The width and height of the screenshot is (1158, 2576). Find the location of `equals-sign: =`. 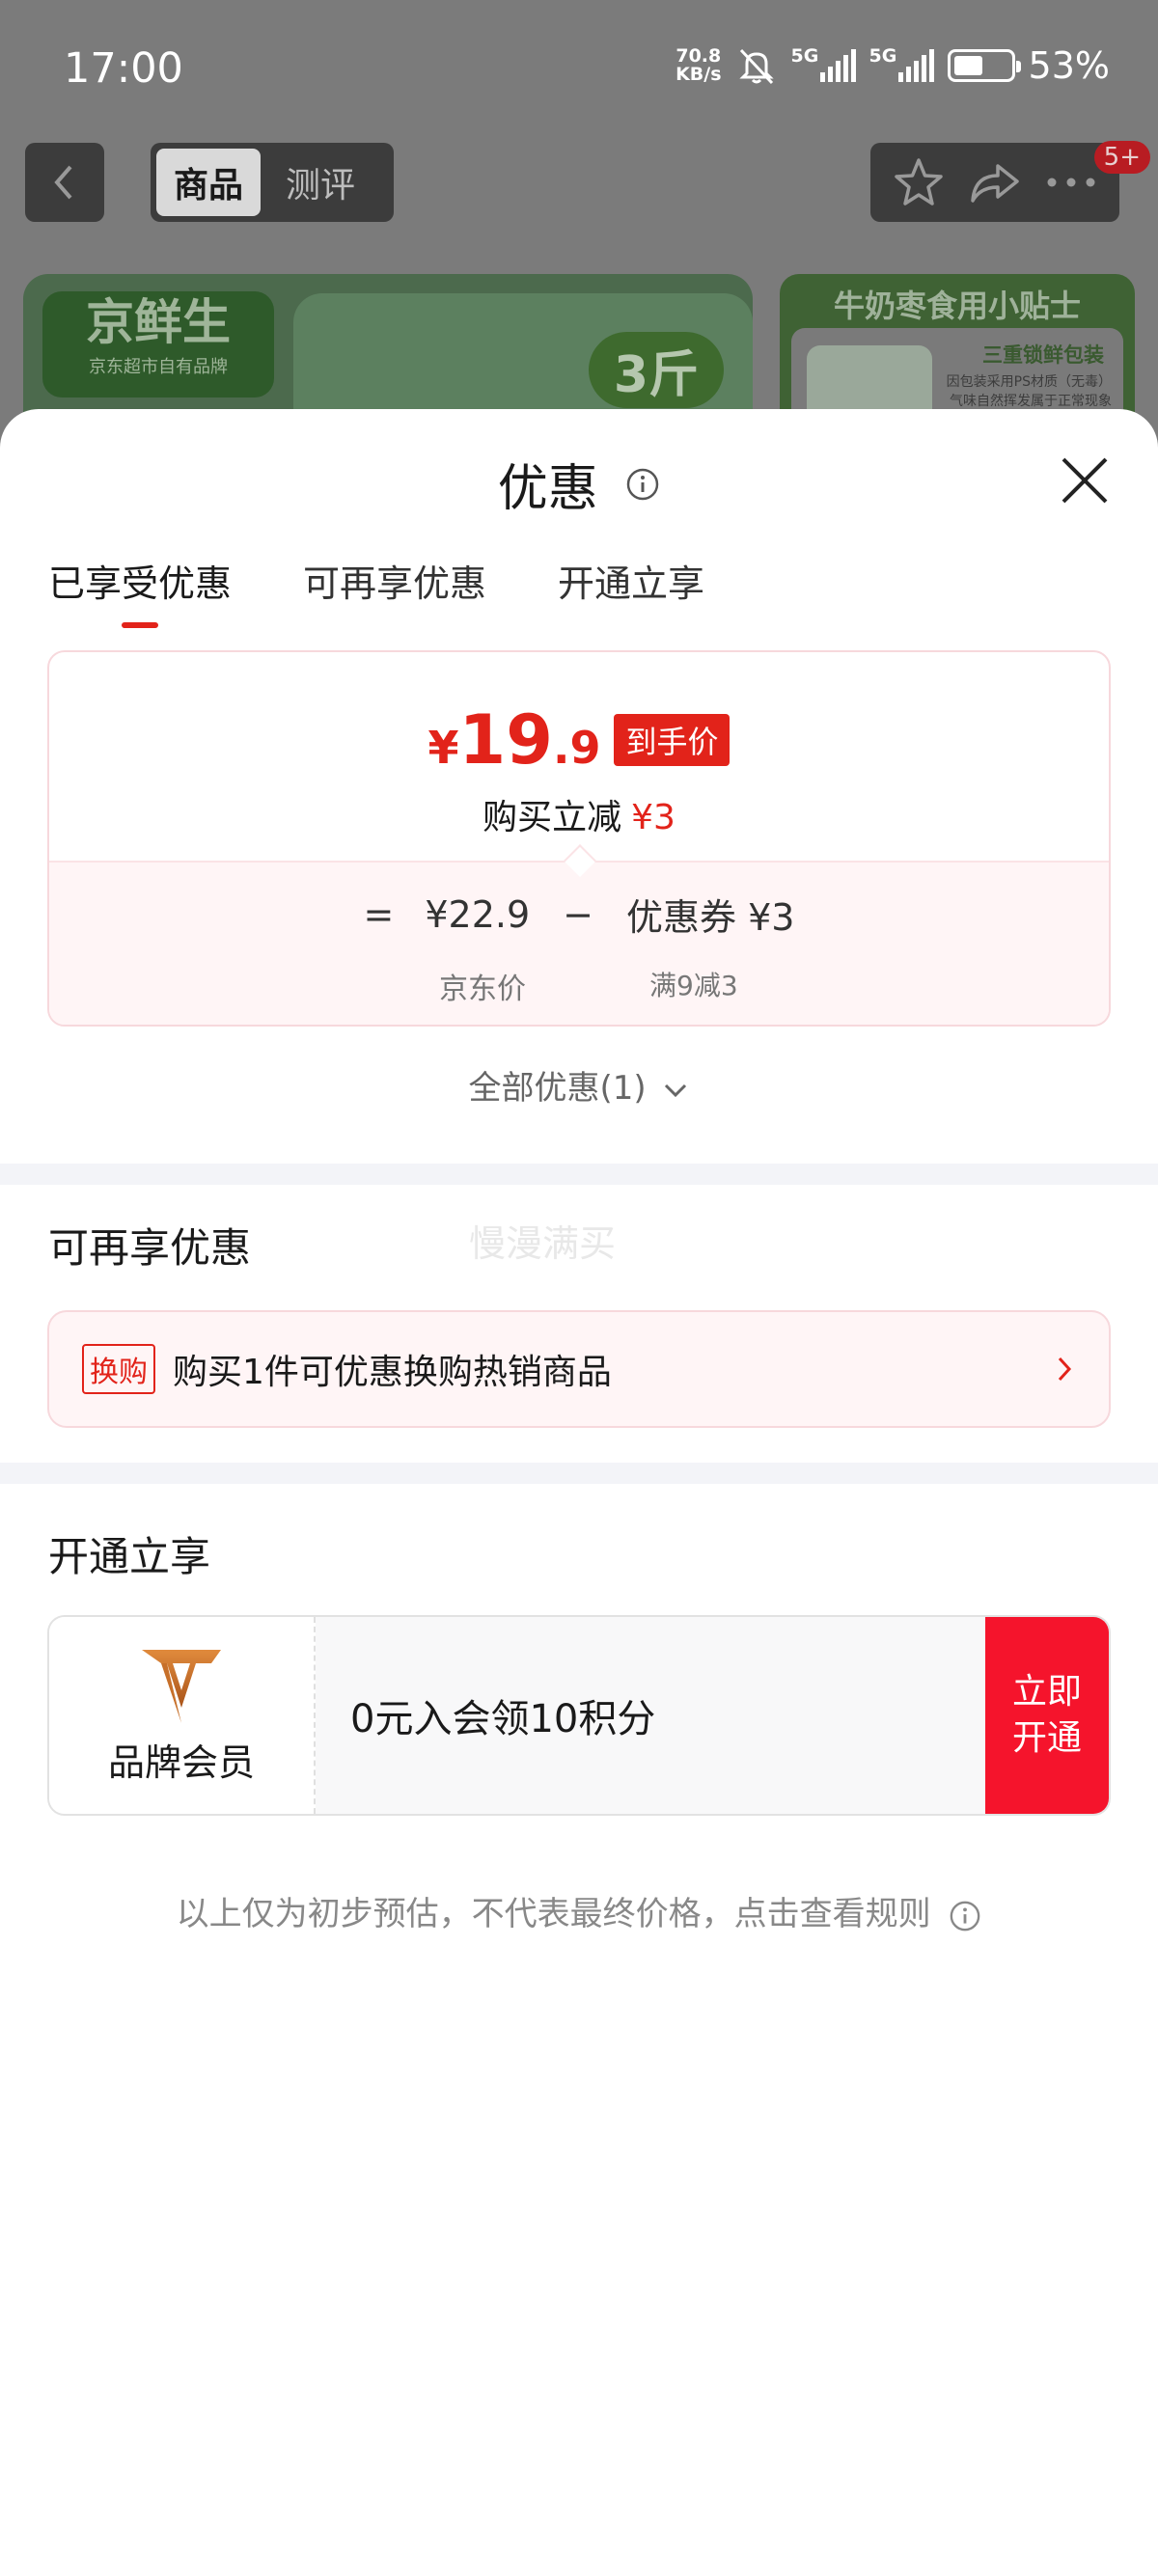

equals-sign: = is located at coordinates (379, 914).